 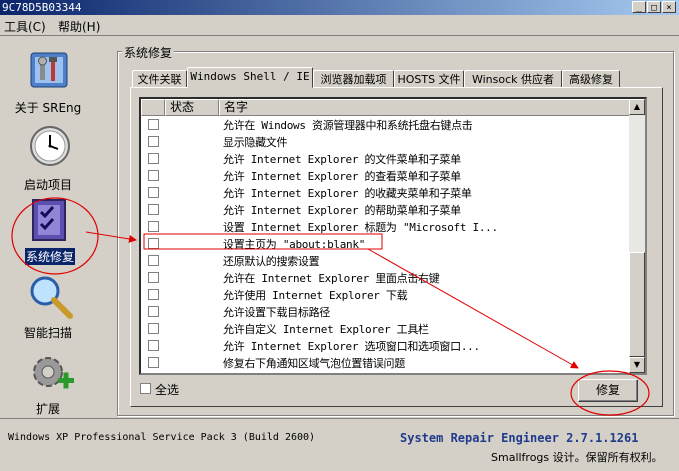 I want to click on window-title: 9C78D5B03344, so click(x=42, y=7).